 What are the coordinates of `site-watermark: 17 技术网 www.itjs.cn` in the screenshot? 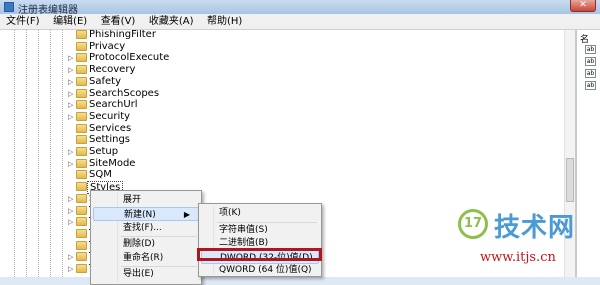 It's located at (525, 241).